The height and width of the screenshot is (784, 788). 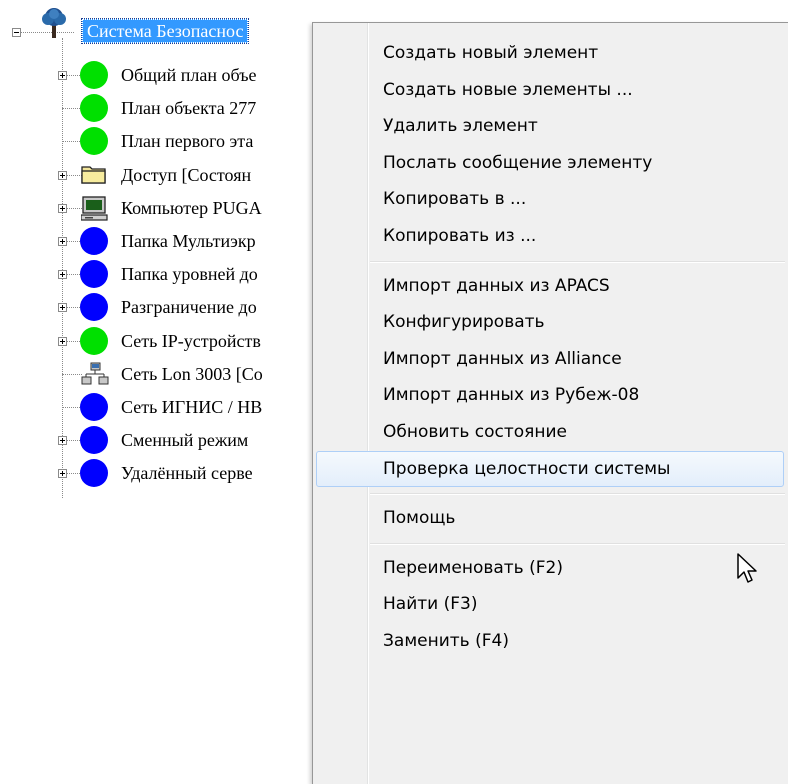 I want to click on menu-item-label: Импорт данных из APACS, so click(x=496, y=285).